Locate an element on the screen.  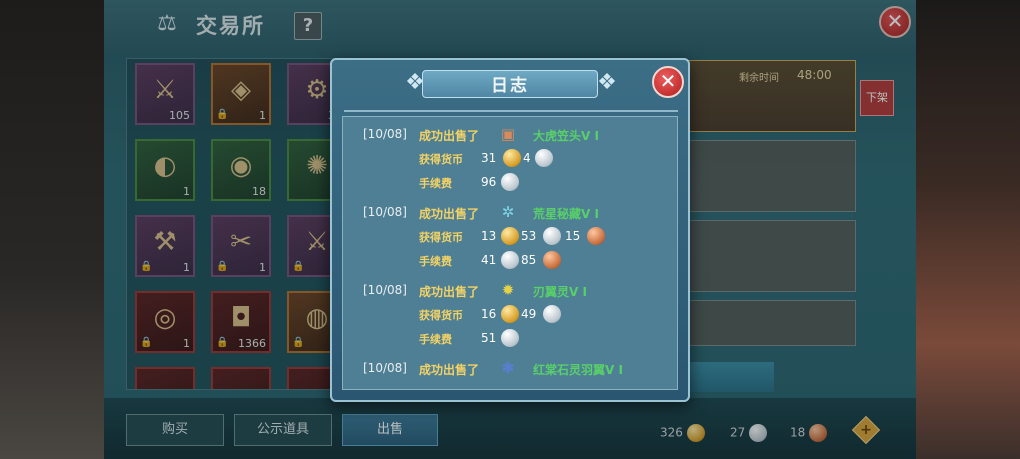
income-gold: 31 is located at coordinates (489, 158).